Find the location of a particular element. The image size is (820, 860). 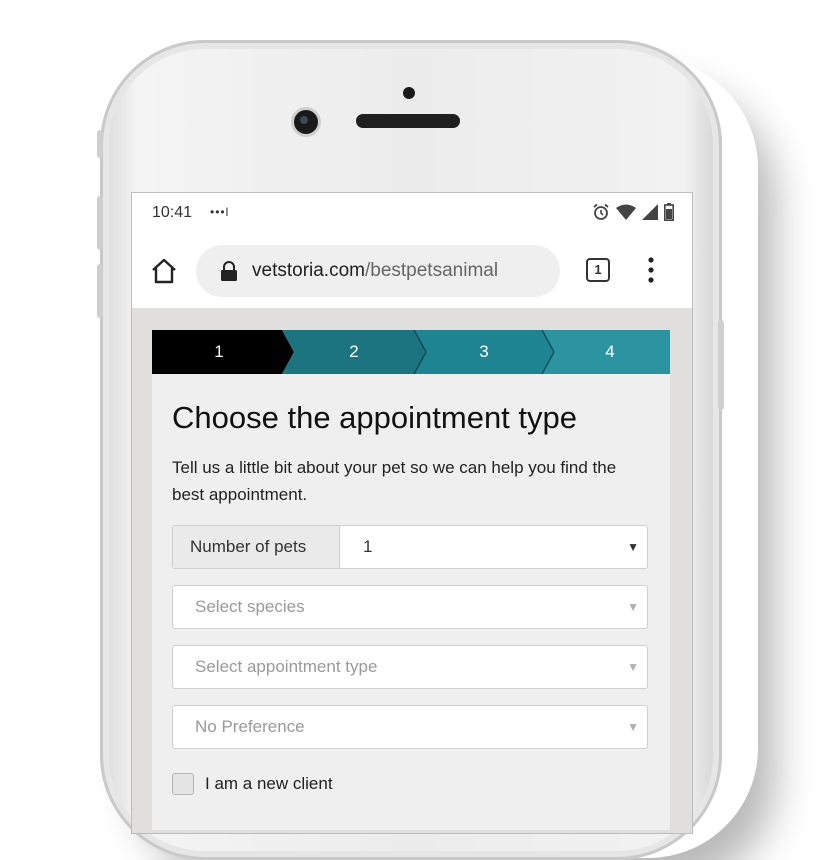

page-title: Choose the appointment type is located at coordinates (374, 417).